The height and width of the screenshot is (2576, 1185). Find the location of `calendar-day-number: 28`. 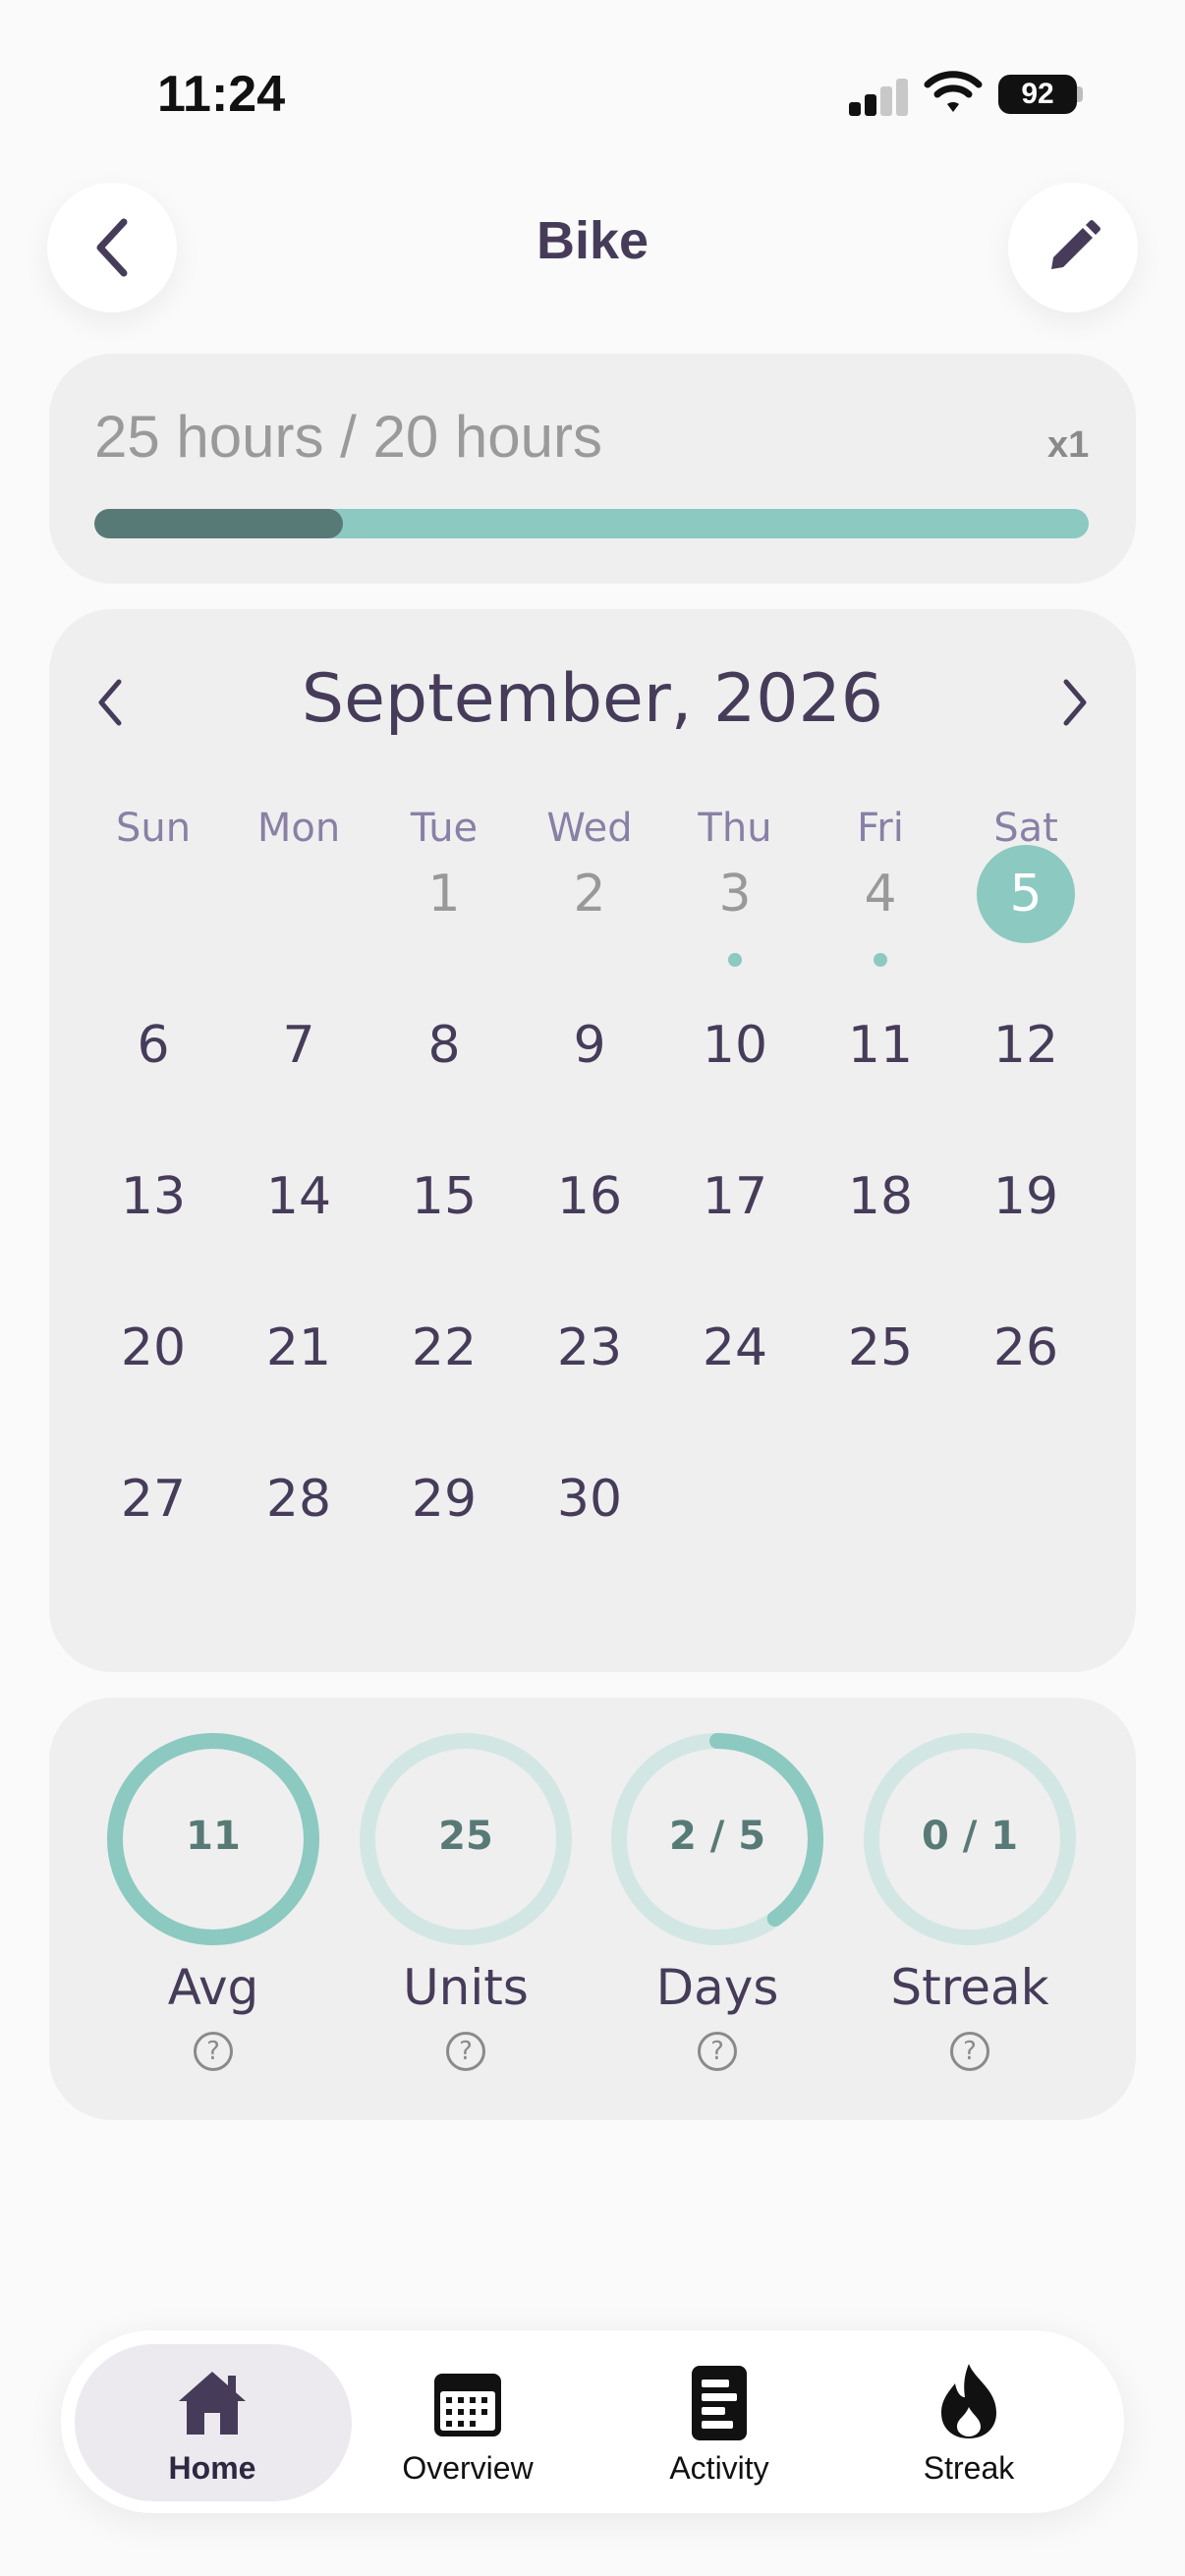

calendar-day-number: 28 is located at coordinates (298, 1499).